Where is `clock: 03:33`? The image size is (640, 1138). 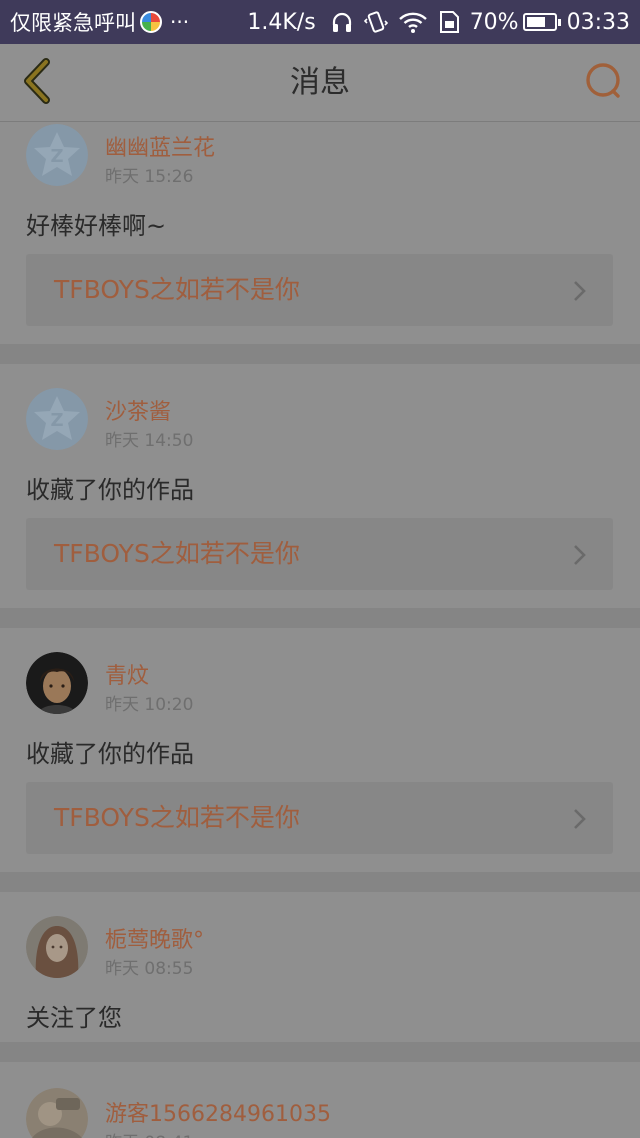 clock: 03:33 is located at coordinates (598, 22).